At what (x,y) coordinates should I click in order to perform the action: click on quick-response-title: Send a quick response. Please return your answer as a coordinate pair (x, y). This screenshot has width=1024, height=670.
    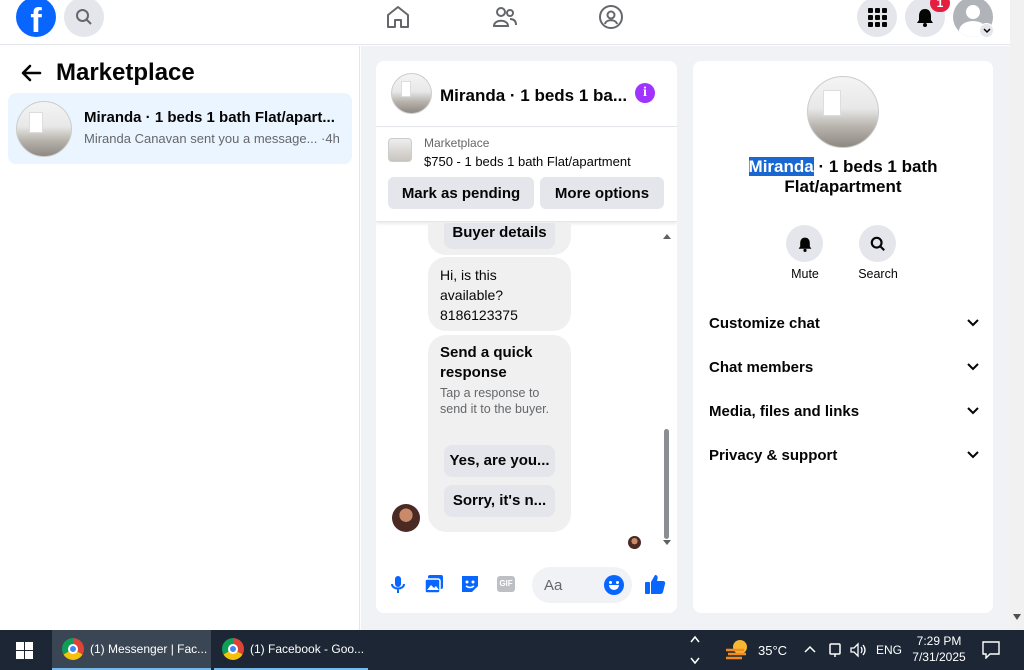
    Looking at the image, I should click on (486, 362).